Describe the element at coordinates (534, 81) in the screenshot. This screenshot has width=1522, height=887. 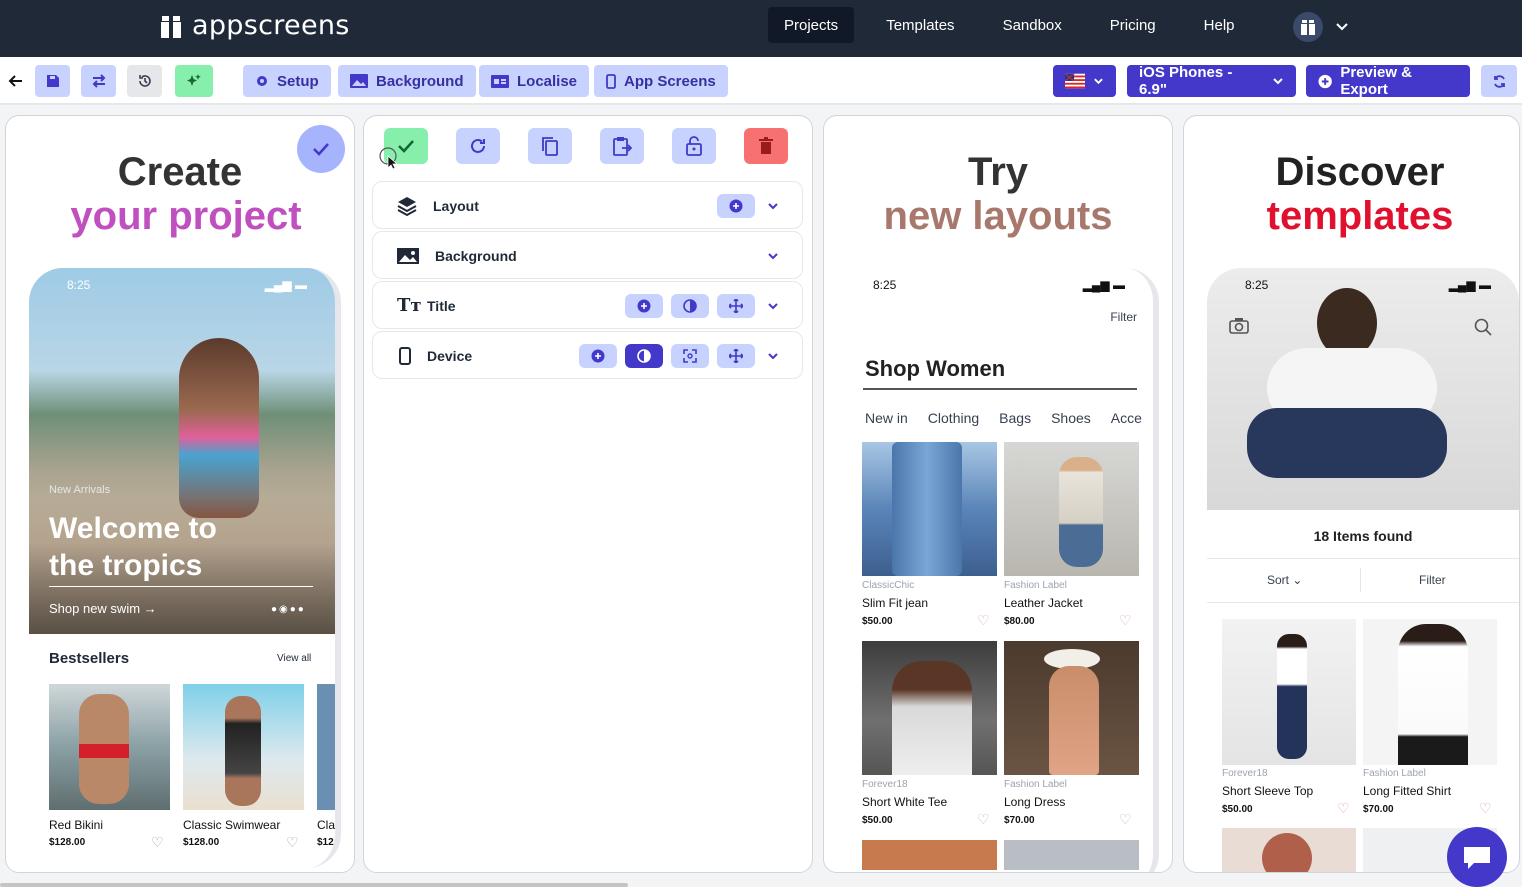
I see `localise-button: Localise` at that location.